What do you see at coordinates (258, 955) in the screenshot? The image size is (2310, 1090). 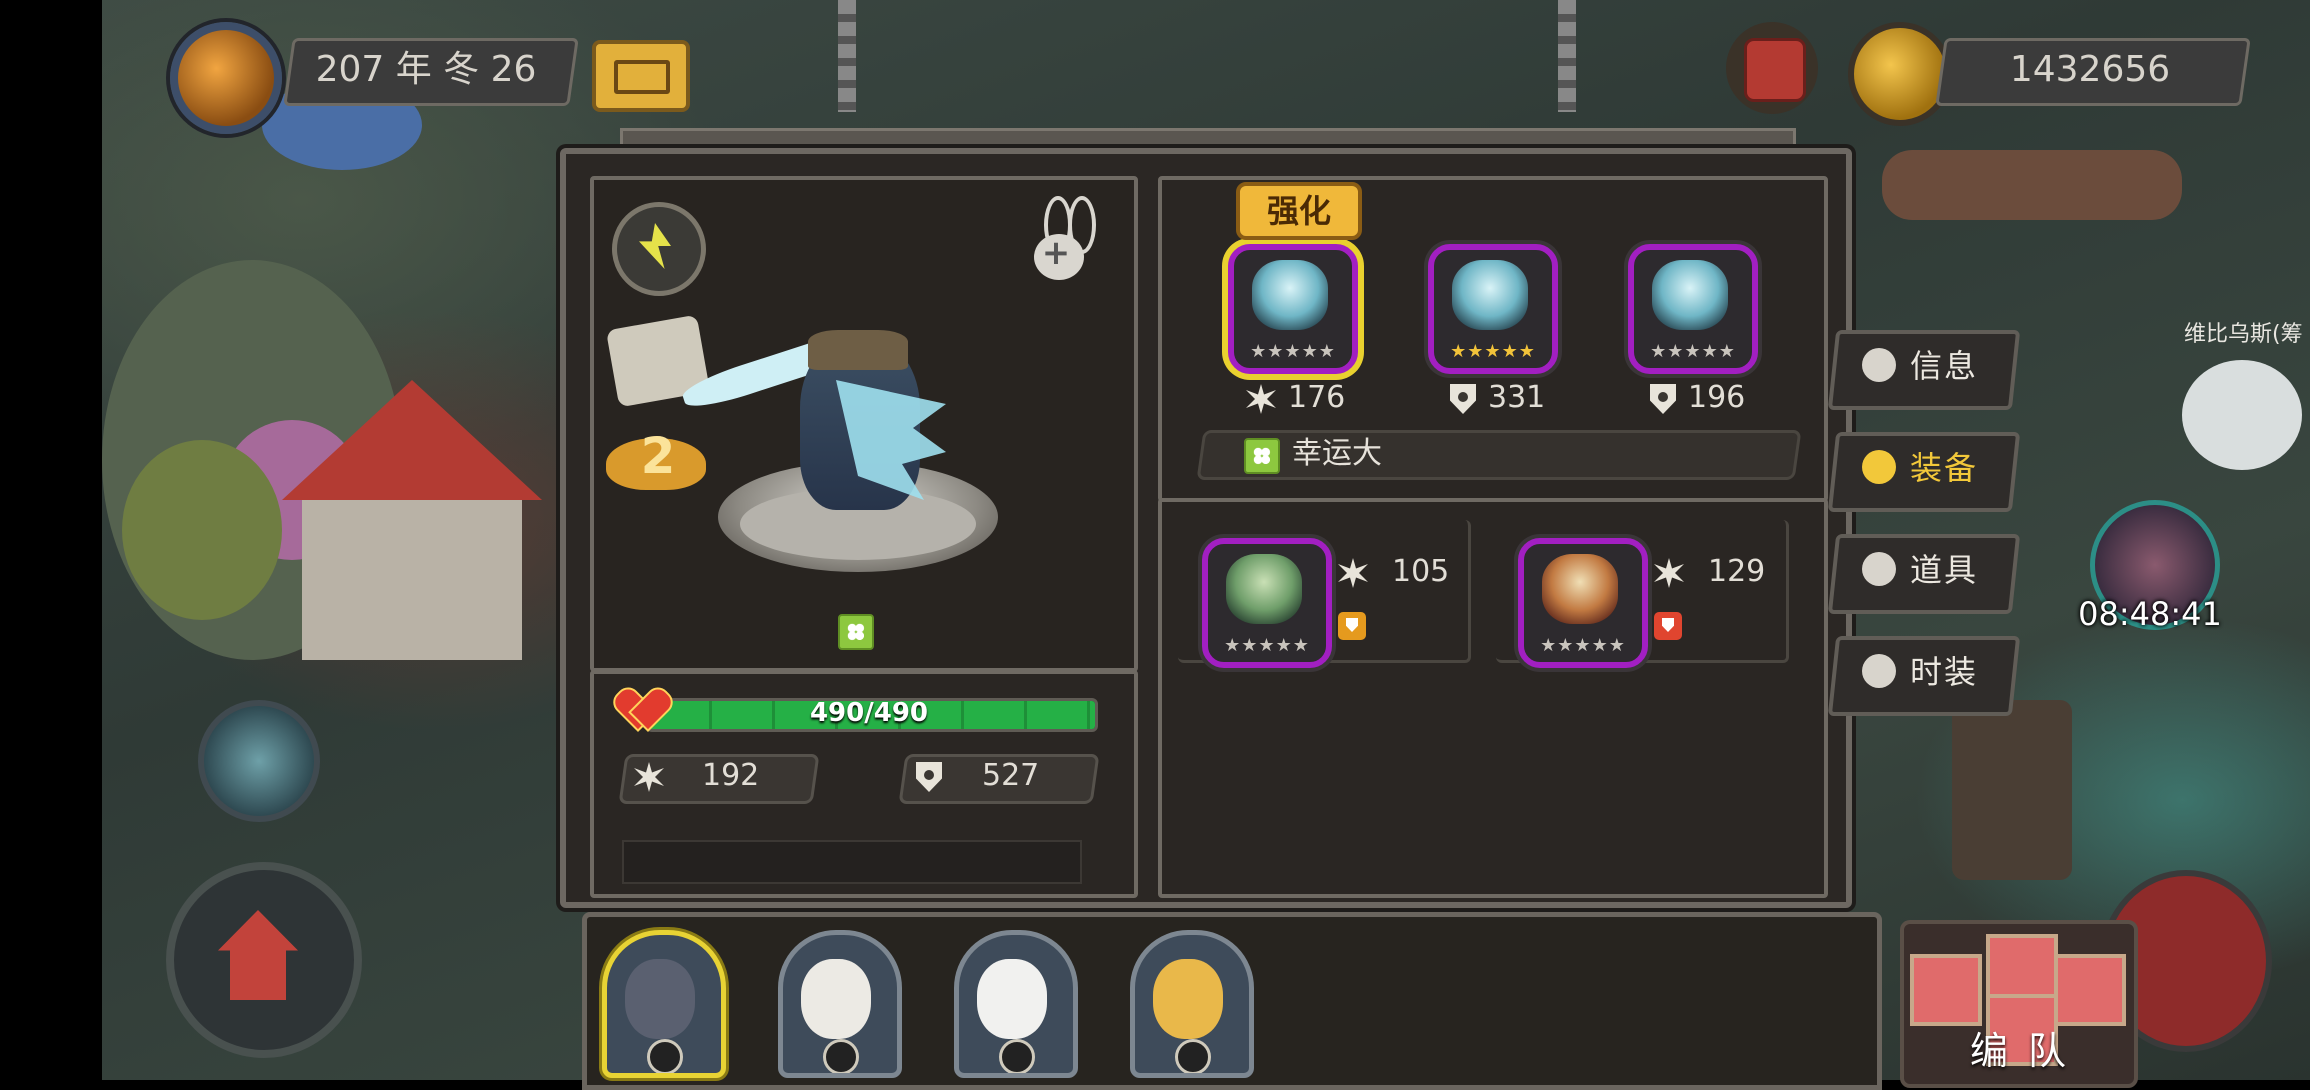 I see `house-icon` at bounding box center [258, 955].